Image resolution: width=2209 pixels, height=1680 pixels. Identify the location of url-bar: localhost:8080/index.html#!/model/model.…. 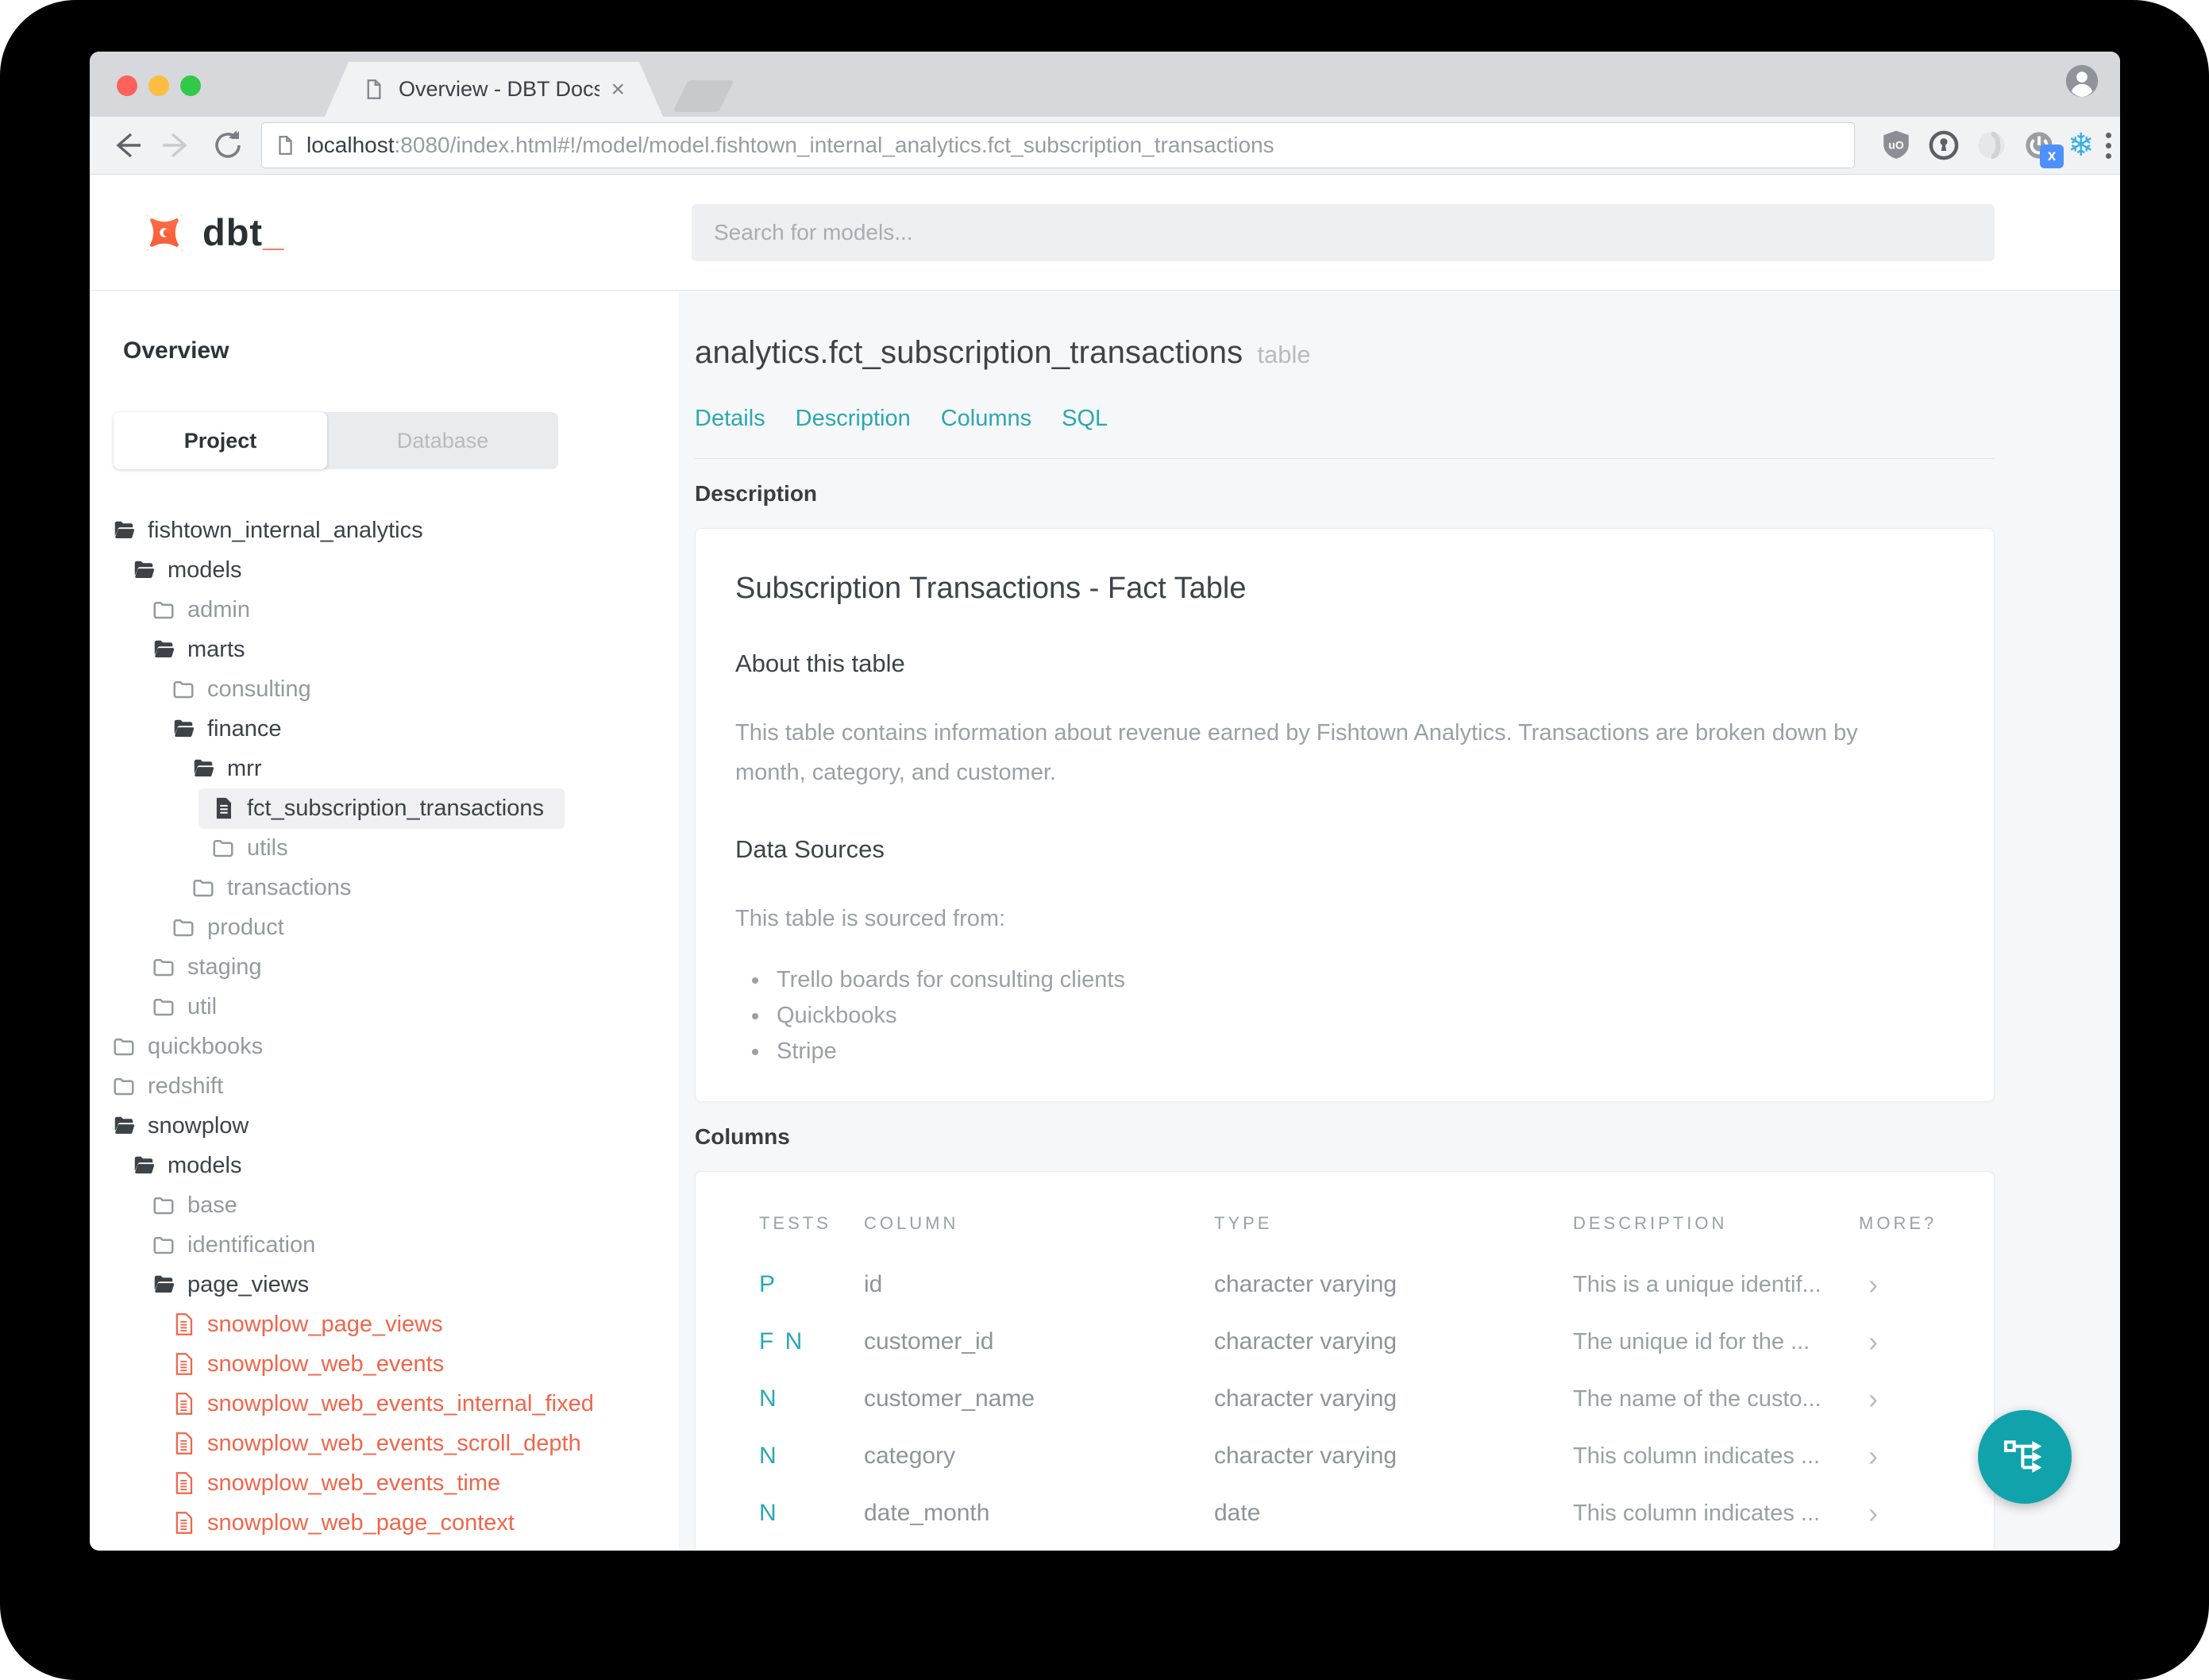
(1058, 145).